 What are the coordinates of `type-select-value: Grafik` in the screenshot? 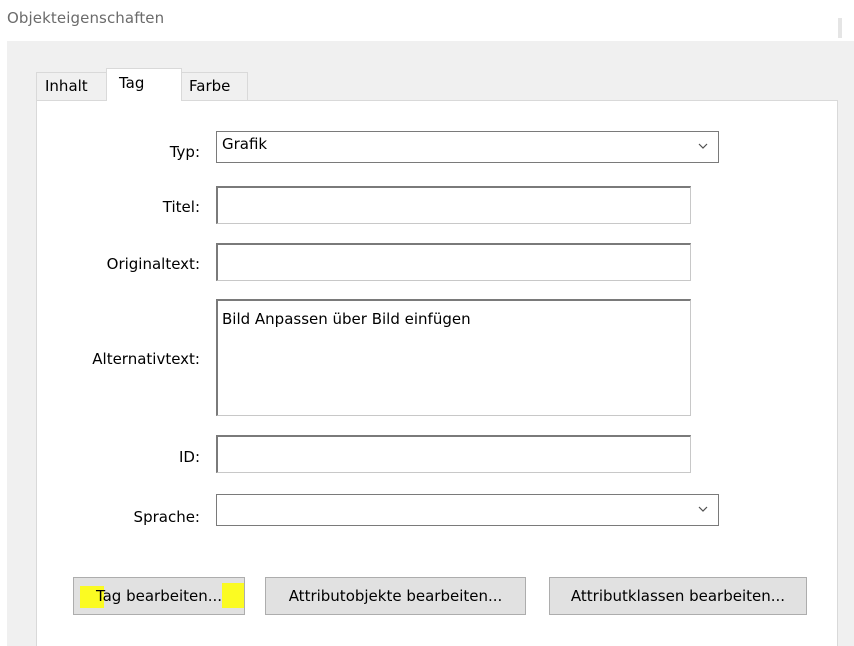 It's located at (245, 144).